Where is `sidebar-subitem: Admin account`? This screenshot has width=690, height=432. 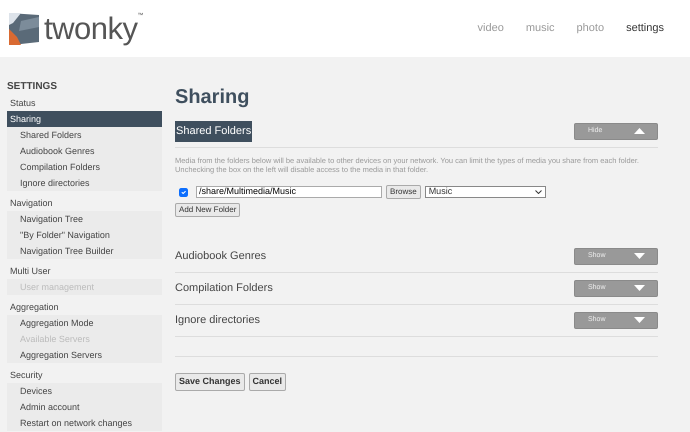
sidebar-subitem: Admin account is located at coordinates (84, 407).